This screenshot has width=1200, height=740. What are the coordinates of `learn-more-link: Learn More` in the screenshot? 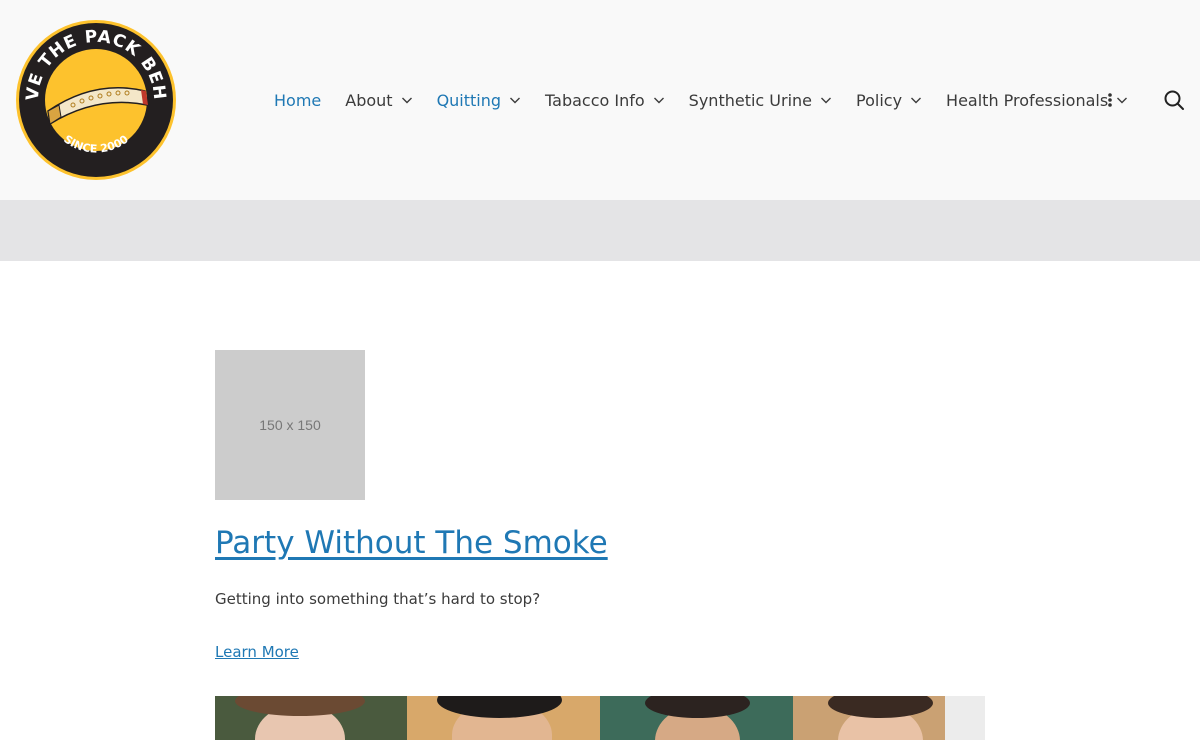 It's located at (257, 652).